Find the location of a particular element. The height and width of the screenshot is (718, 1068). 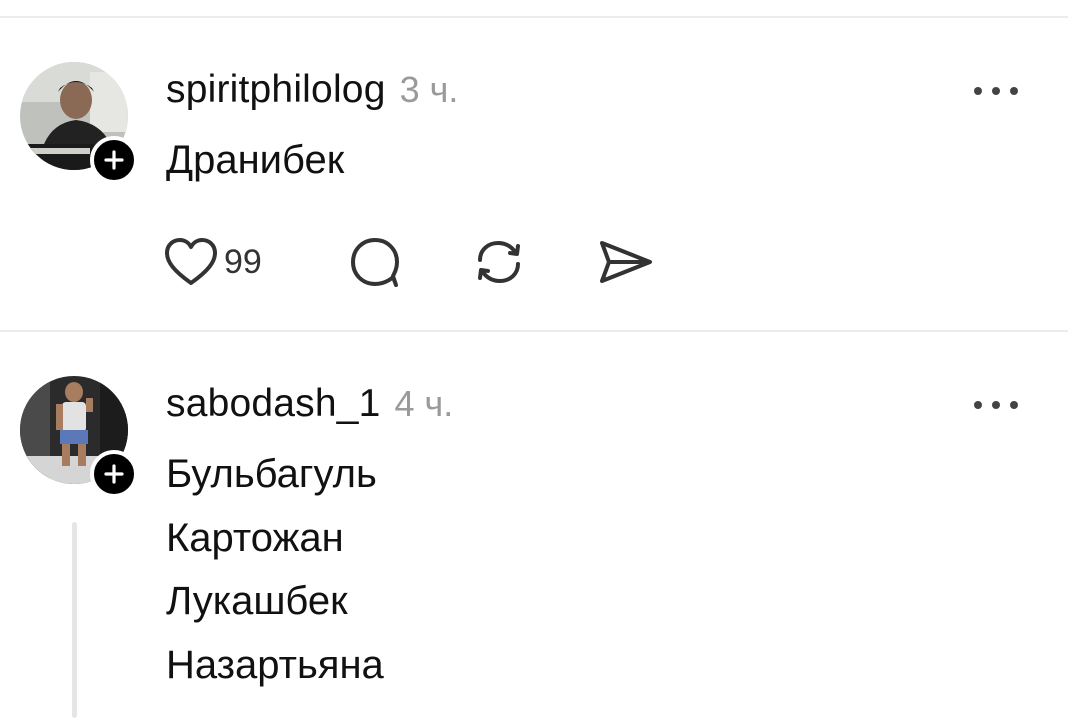

username: sabodash_1 is located at coordinates (273, 404).